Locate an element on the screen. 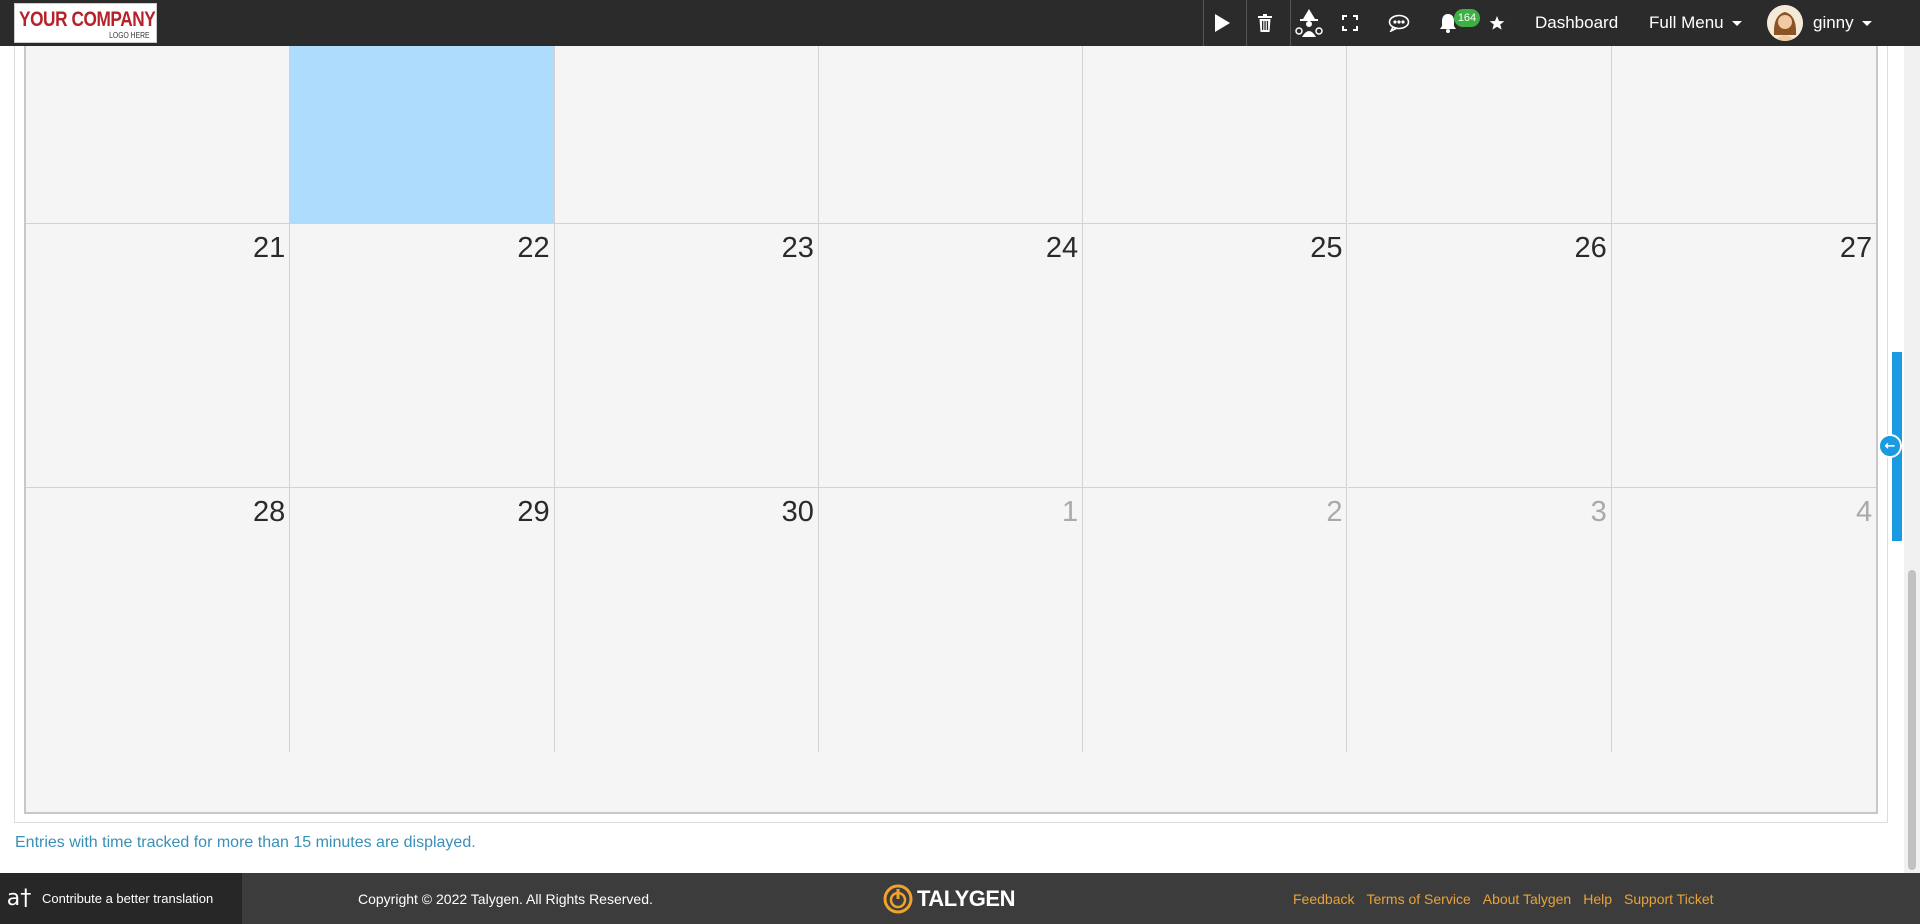 This screenshot has width=1920, height=924. chat-icon is located at coordinates (1399, 23).